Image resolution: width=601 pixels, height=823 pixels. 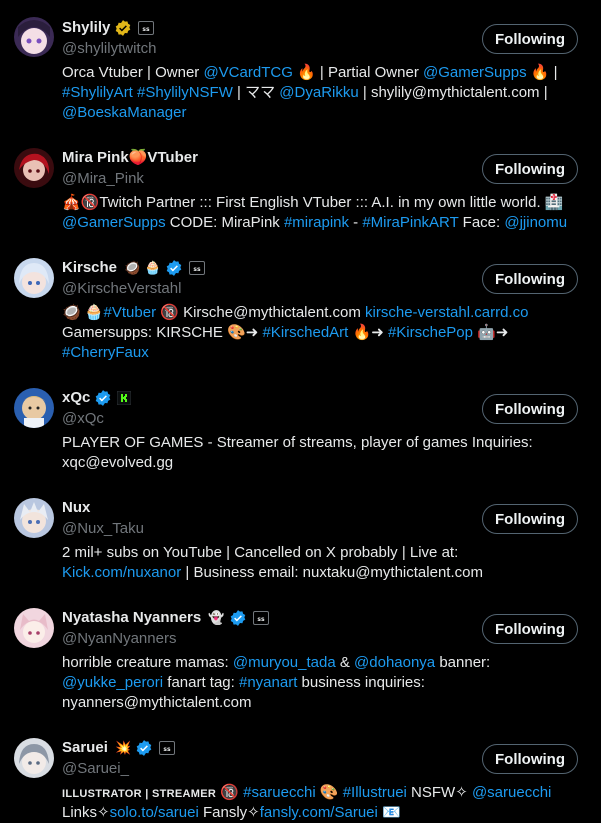 What do you see at coordinates (446, 312) in the screenshot?
I see `url-link: kirsche-verstahl.carrd.co` at bounding box center [446, 312].